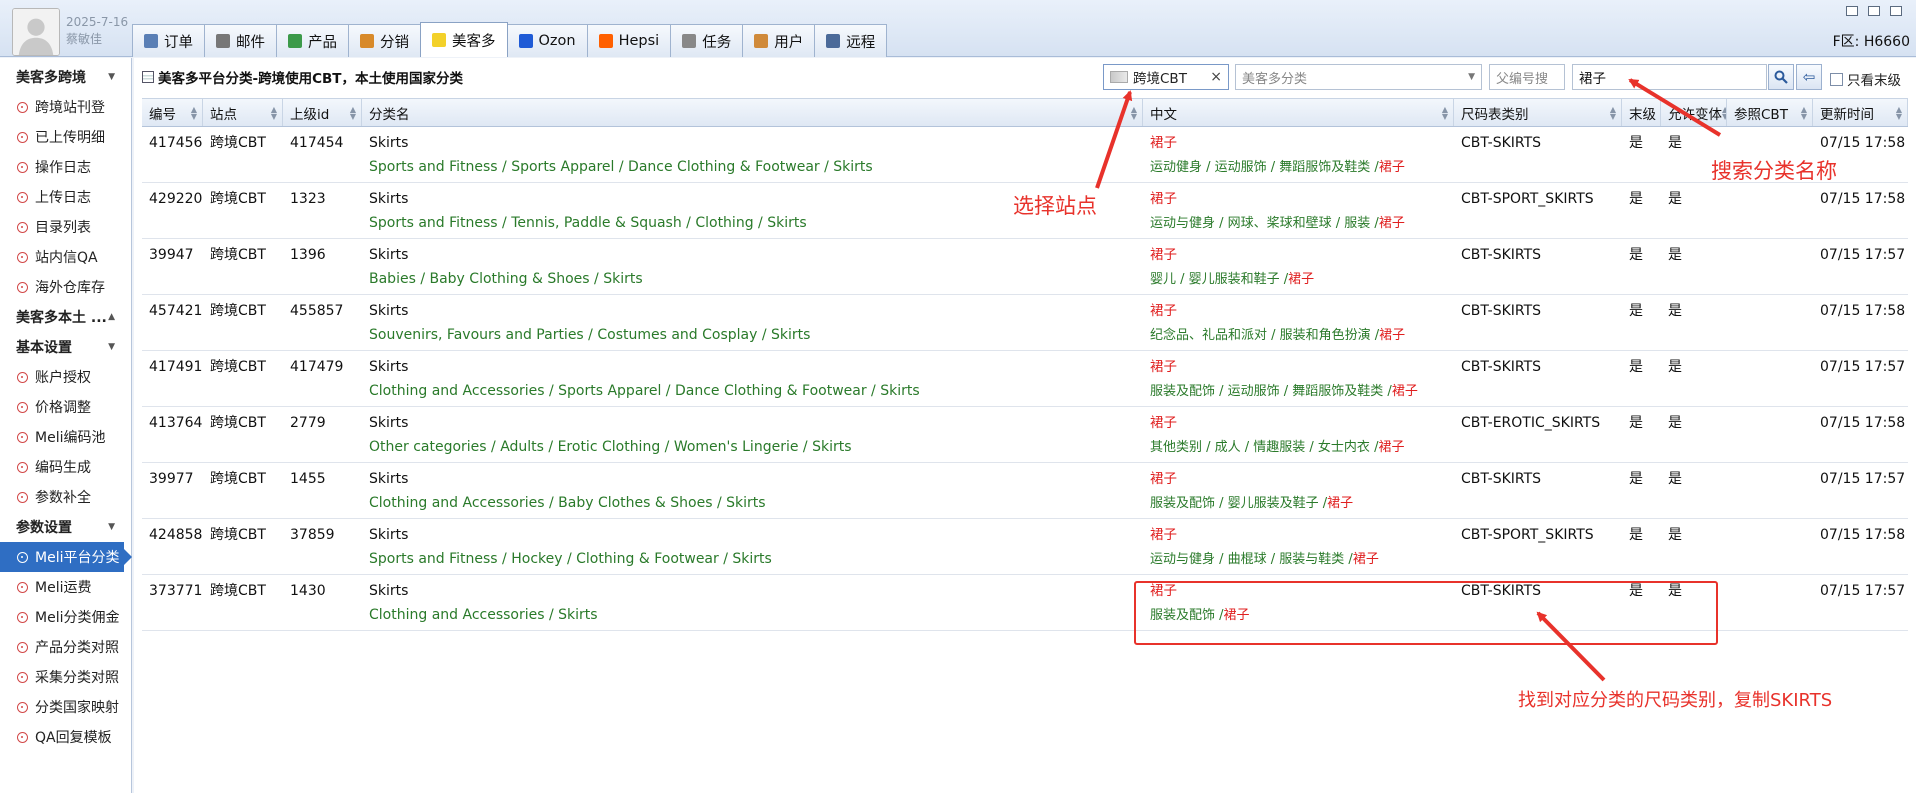  Describe the element at coordinates (1641, 112) in the screenshot. I see `column-header: 末级` at that location.